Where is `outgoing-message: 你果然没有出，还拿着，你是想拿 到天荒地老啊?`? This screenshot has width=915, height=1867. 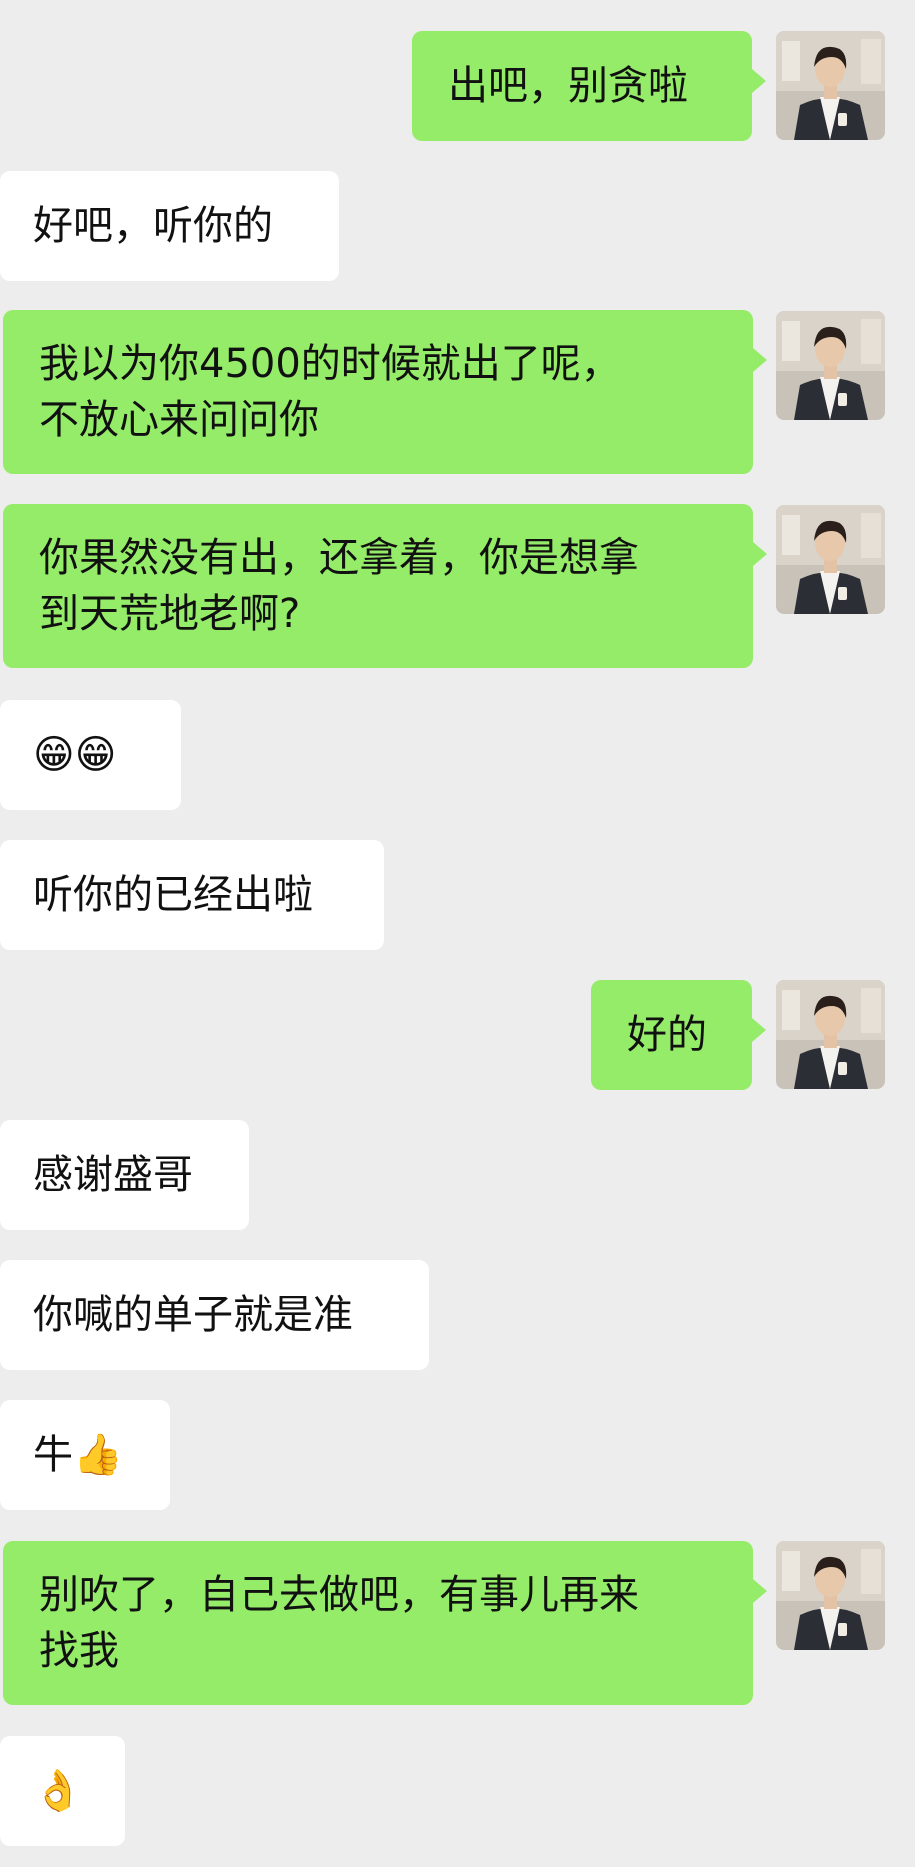
outgoing-message: 你果然没有出，还拿着，你是想拿 到天荒地老啊? is located at coordinates (385, 586).